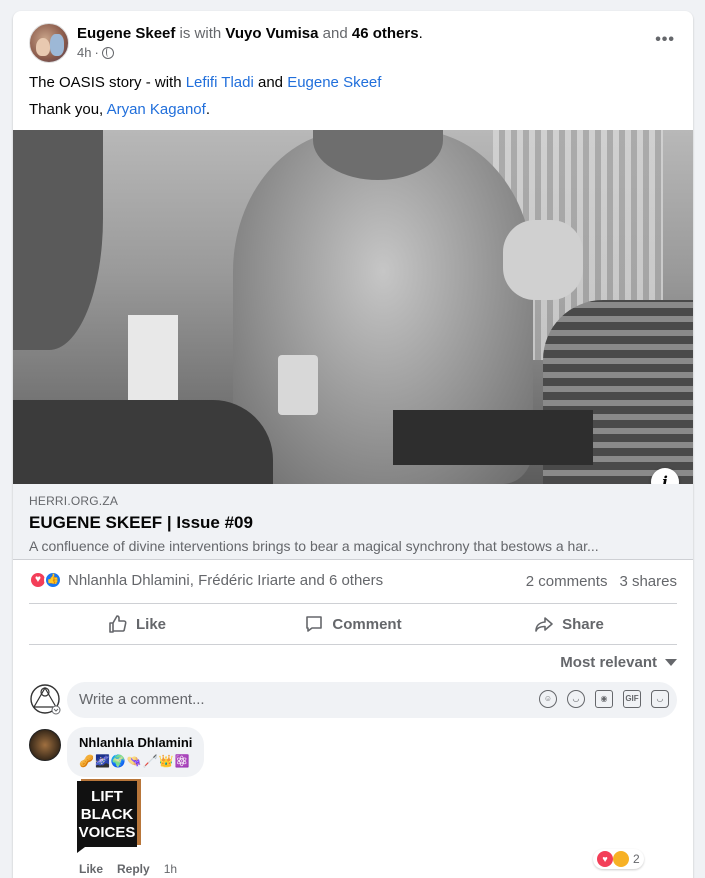 Image resolution: width=705 pixels, height=878 pixels. Describe the element at coordinates (271, 33) in the screenshot. I see `tagged-person: Vuyo Vumisa` at that location.